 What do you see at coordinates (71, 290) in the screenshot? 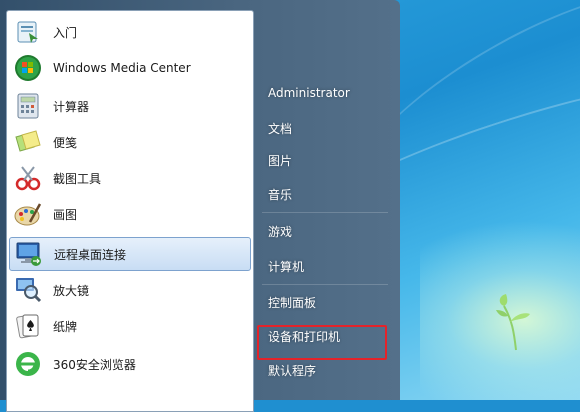
I see `program-label: 放大镜` at bounding box center [71, 290].